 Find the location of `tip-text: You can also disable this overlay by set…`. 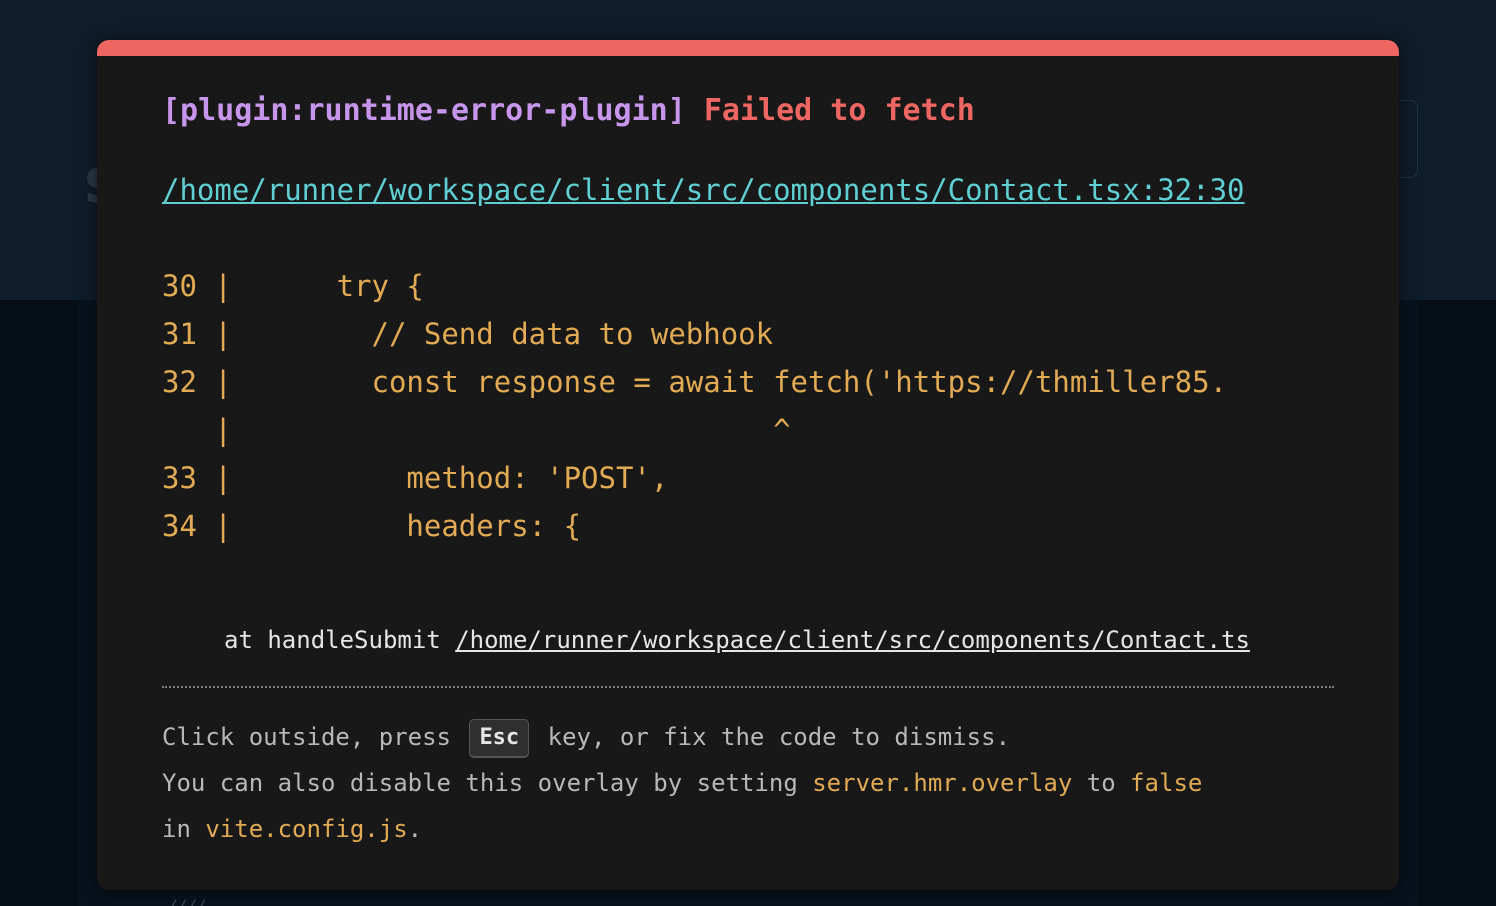

tip-text: You can also disable this overlay by set… is located at coordinates (487, 783).